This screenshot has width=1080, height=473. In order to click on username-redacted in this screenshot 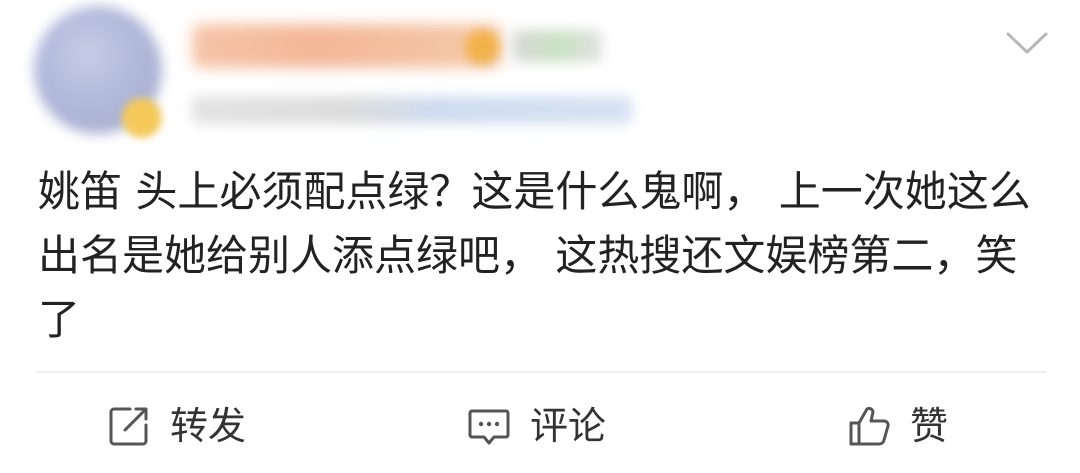, I will do `click(347, 46)`.